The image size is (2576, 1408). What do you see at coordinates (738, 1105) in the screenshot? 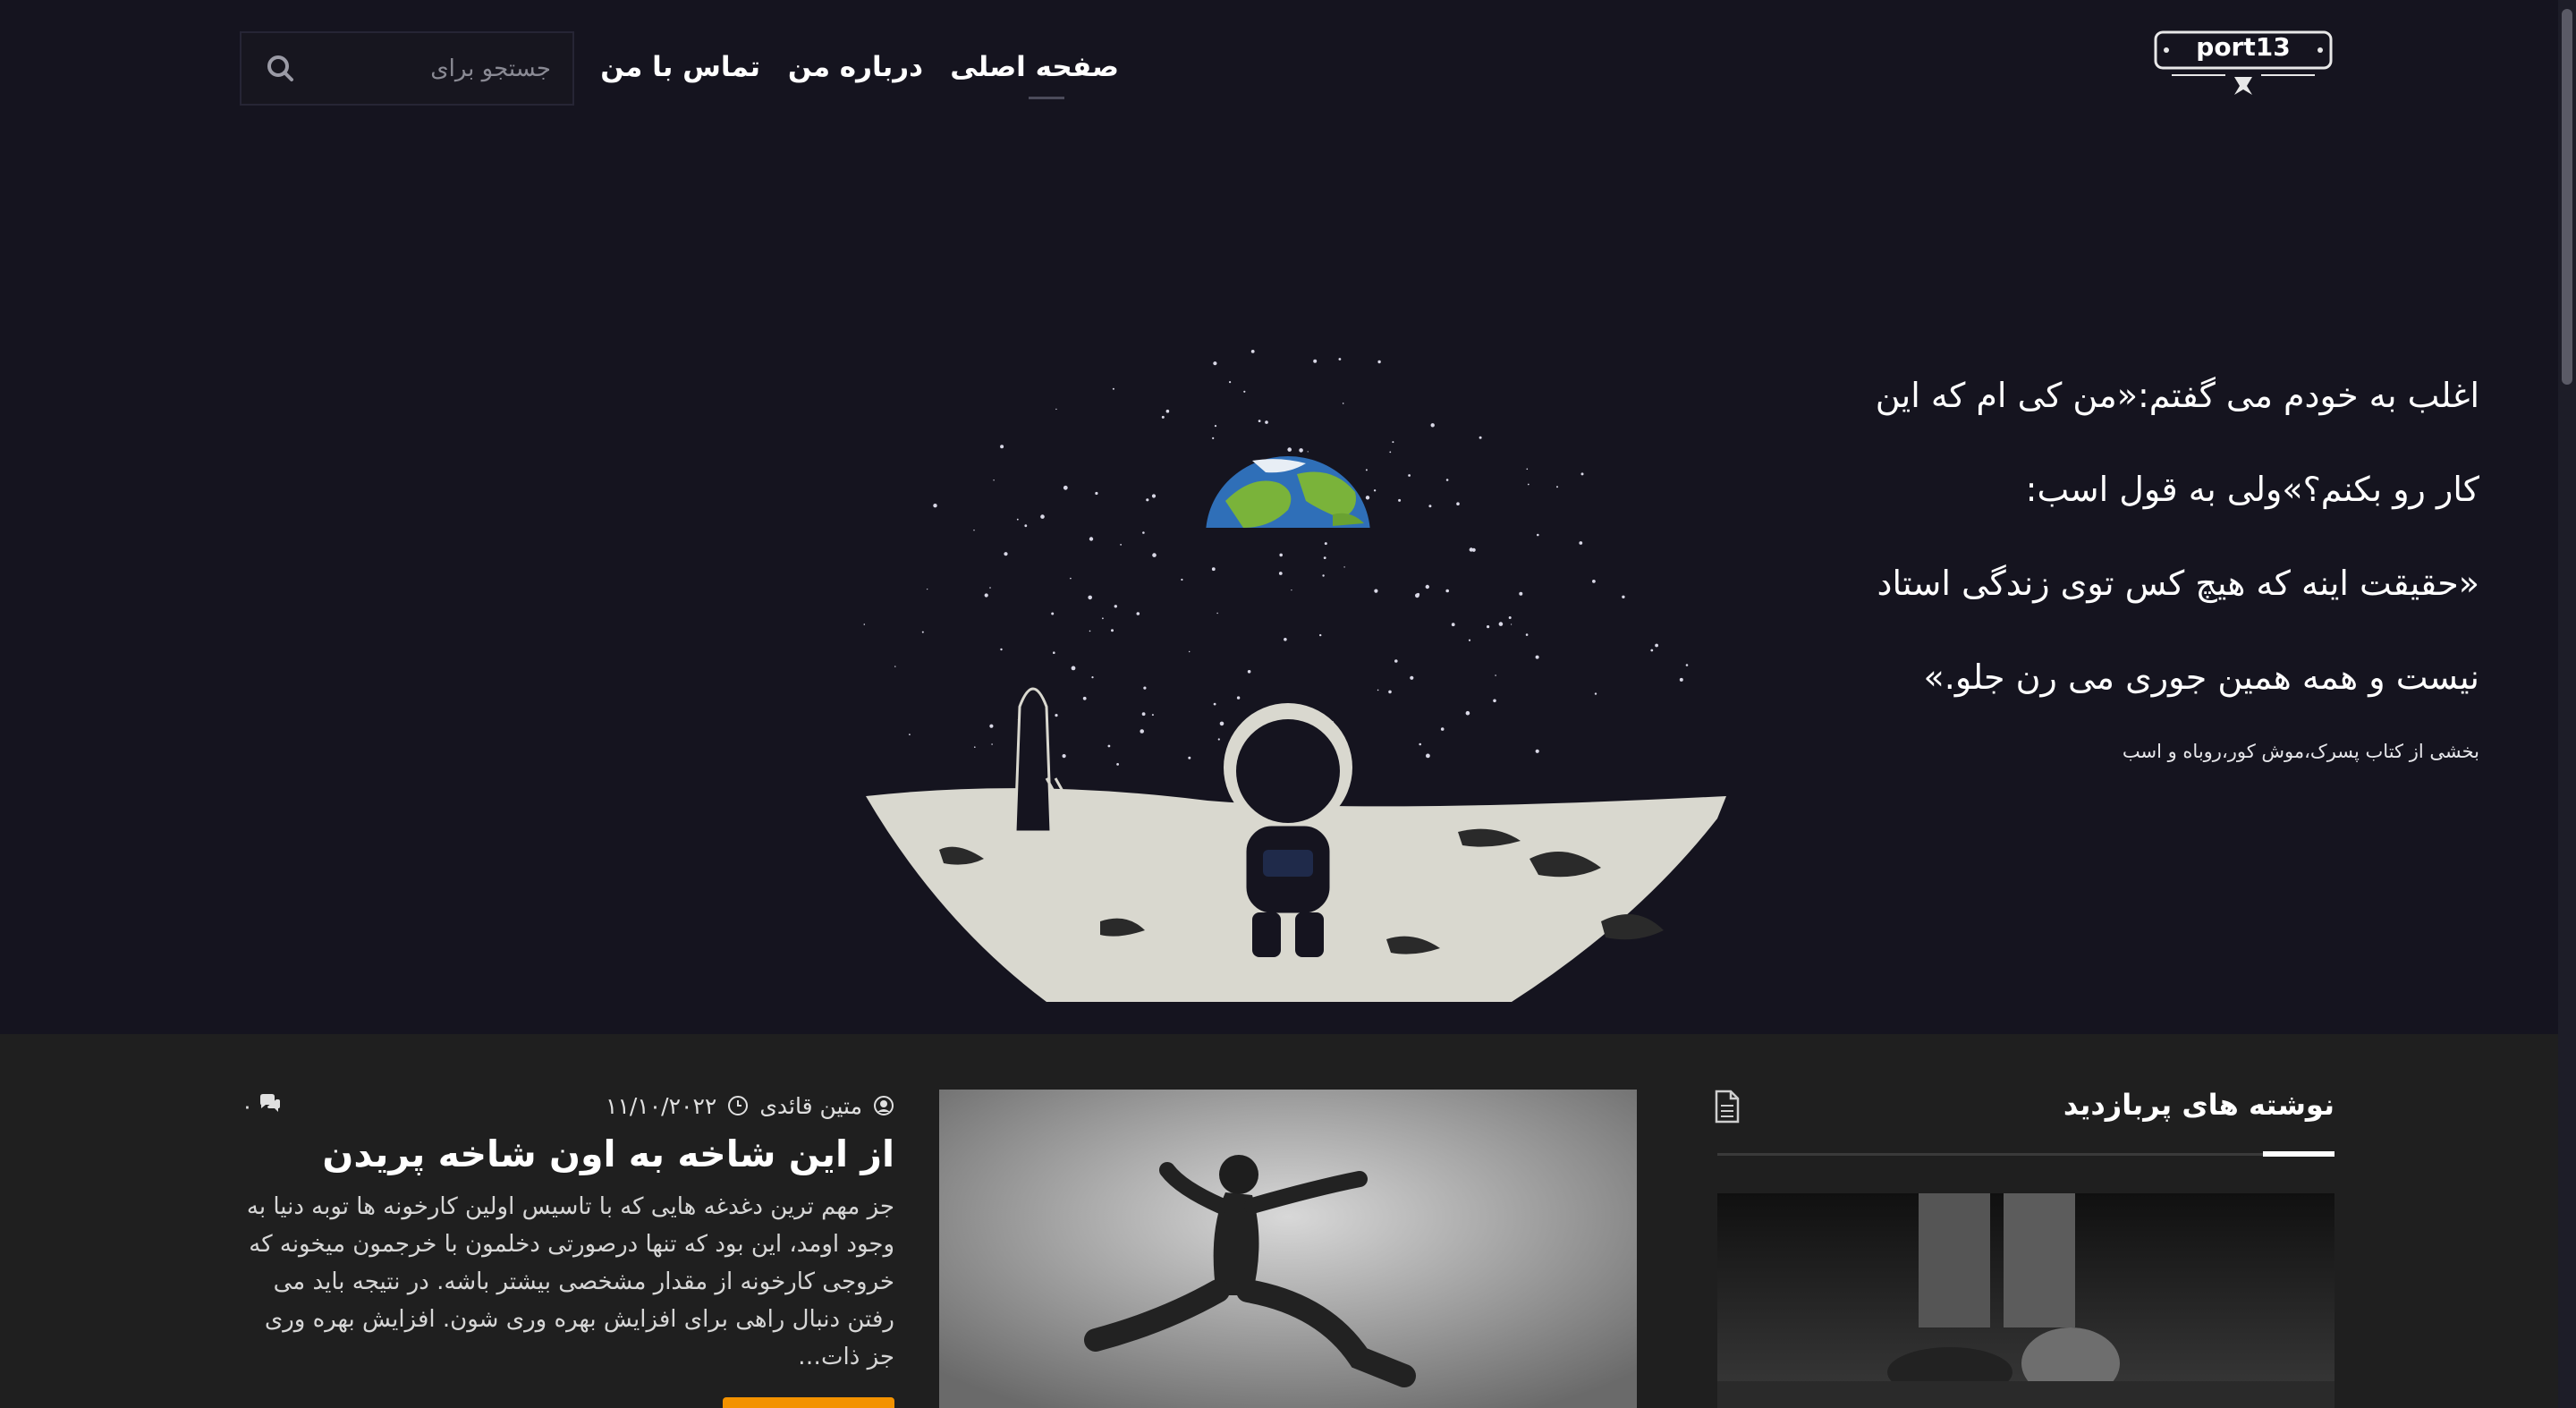
I see `clock-icon` at bounding box center [738, 1105].